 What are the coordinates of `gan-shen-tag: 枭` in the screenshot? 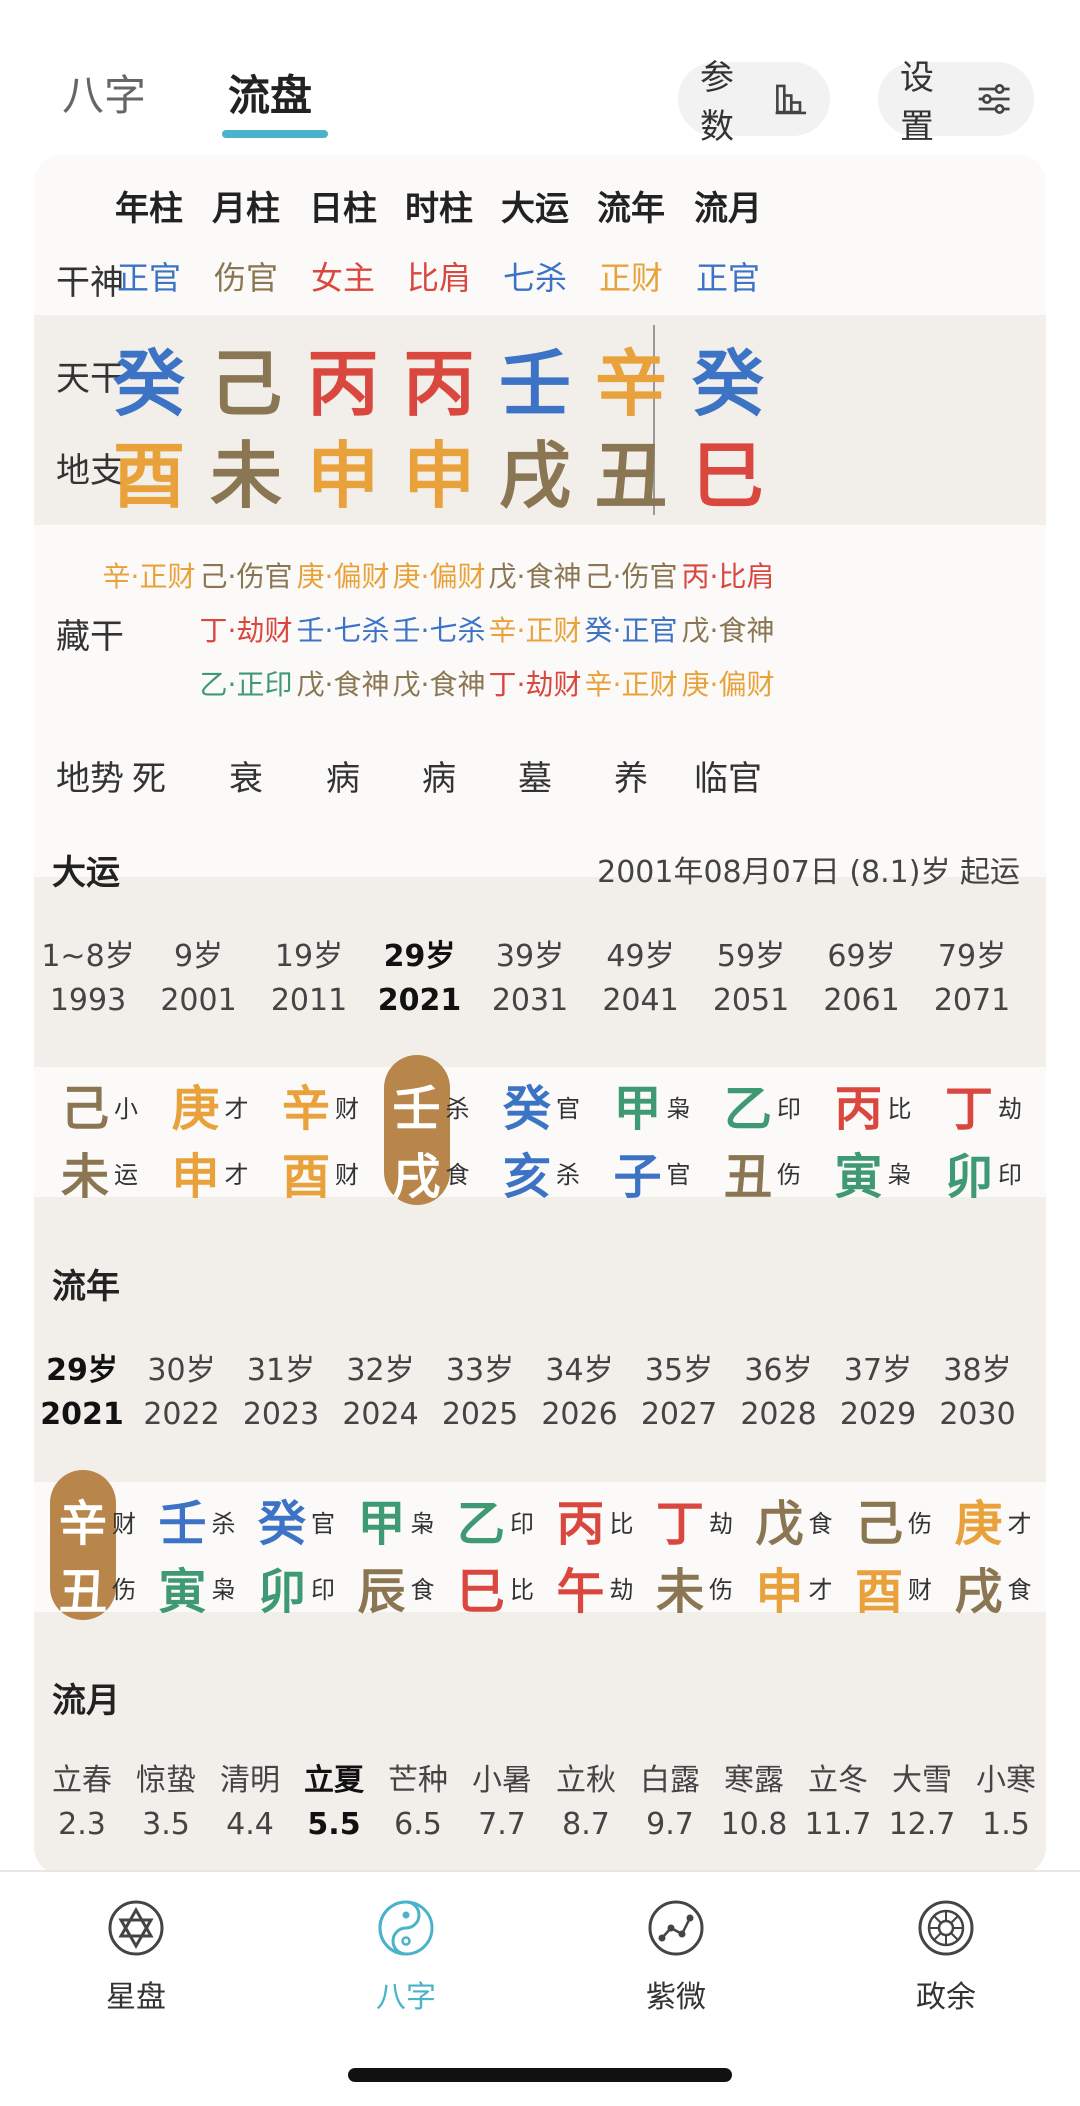 It's located at (422, 1524).